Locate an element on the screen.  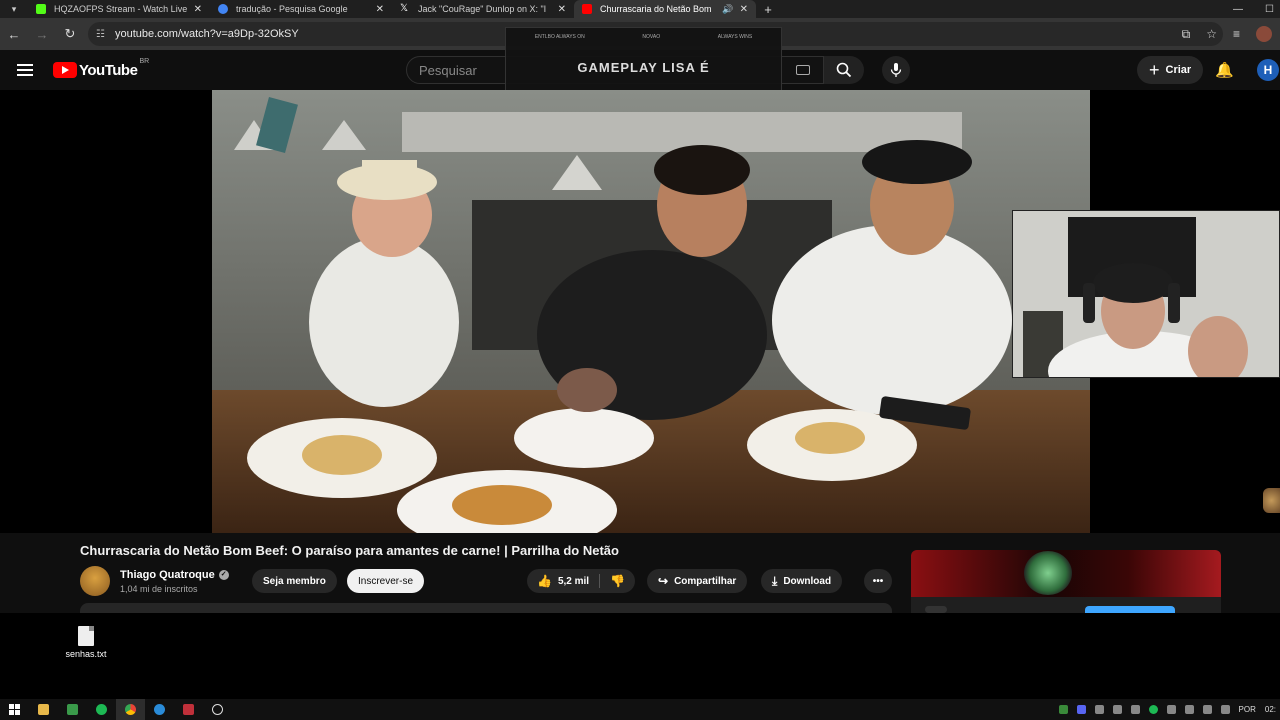
tab-title: Churrascaria do Netão Bom is located at coordinates (656, 9).